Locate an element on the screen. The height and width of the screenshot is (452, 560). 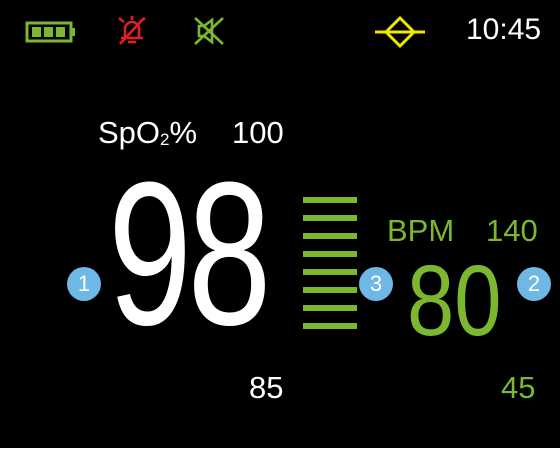
spo2-low-limit: 85 is located at coordinates (266, 387).